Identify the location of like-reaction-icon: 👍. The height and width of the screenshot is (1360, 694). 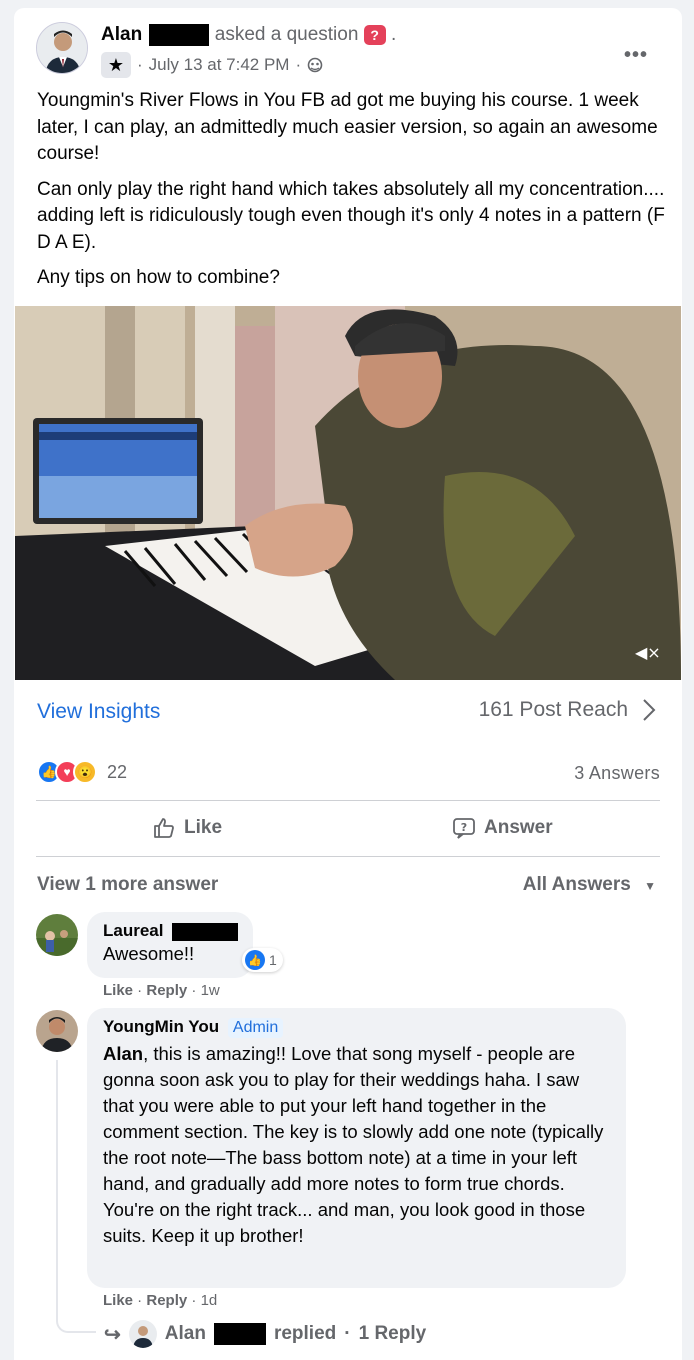
(255, 960).